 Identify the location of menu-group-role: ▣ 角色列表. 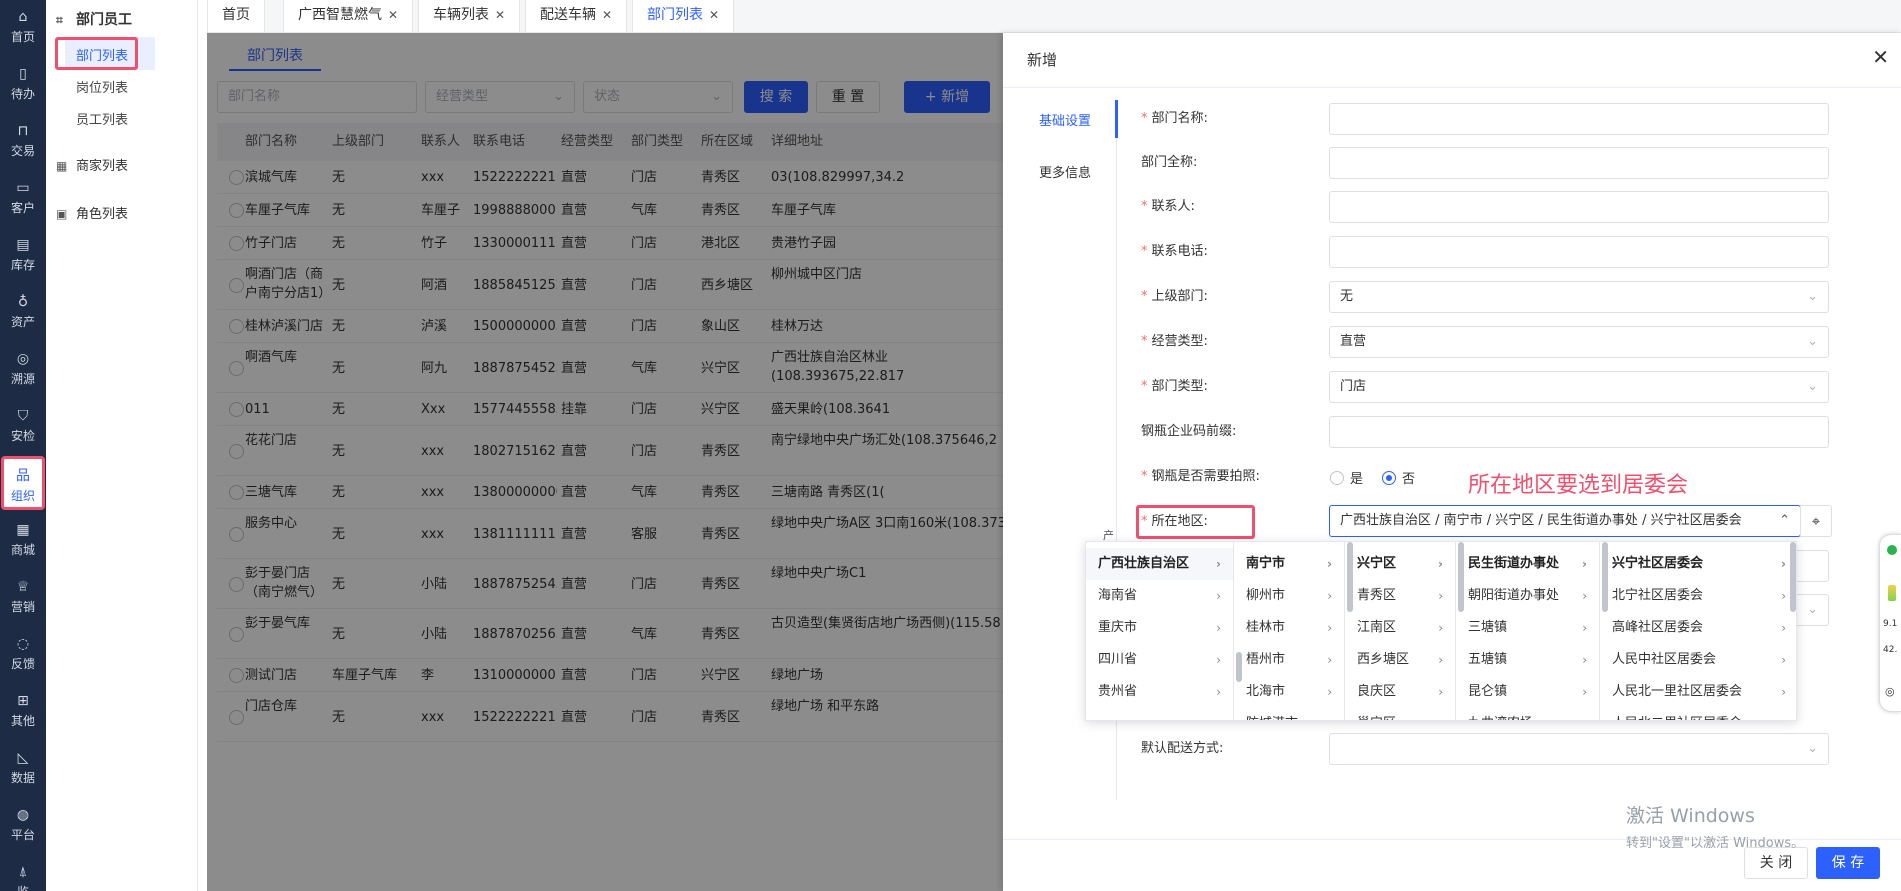
(92, 212).